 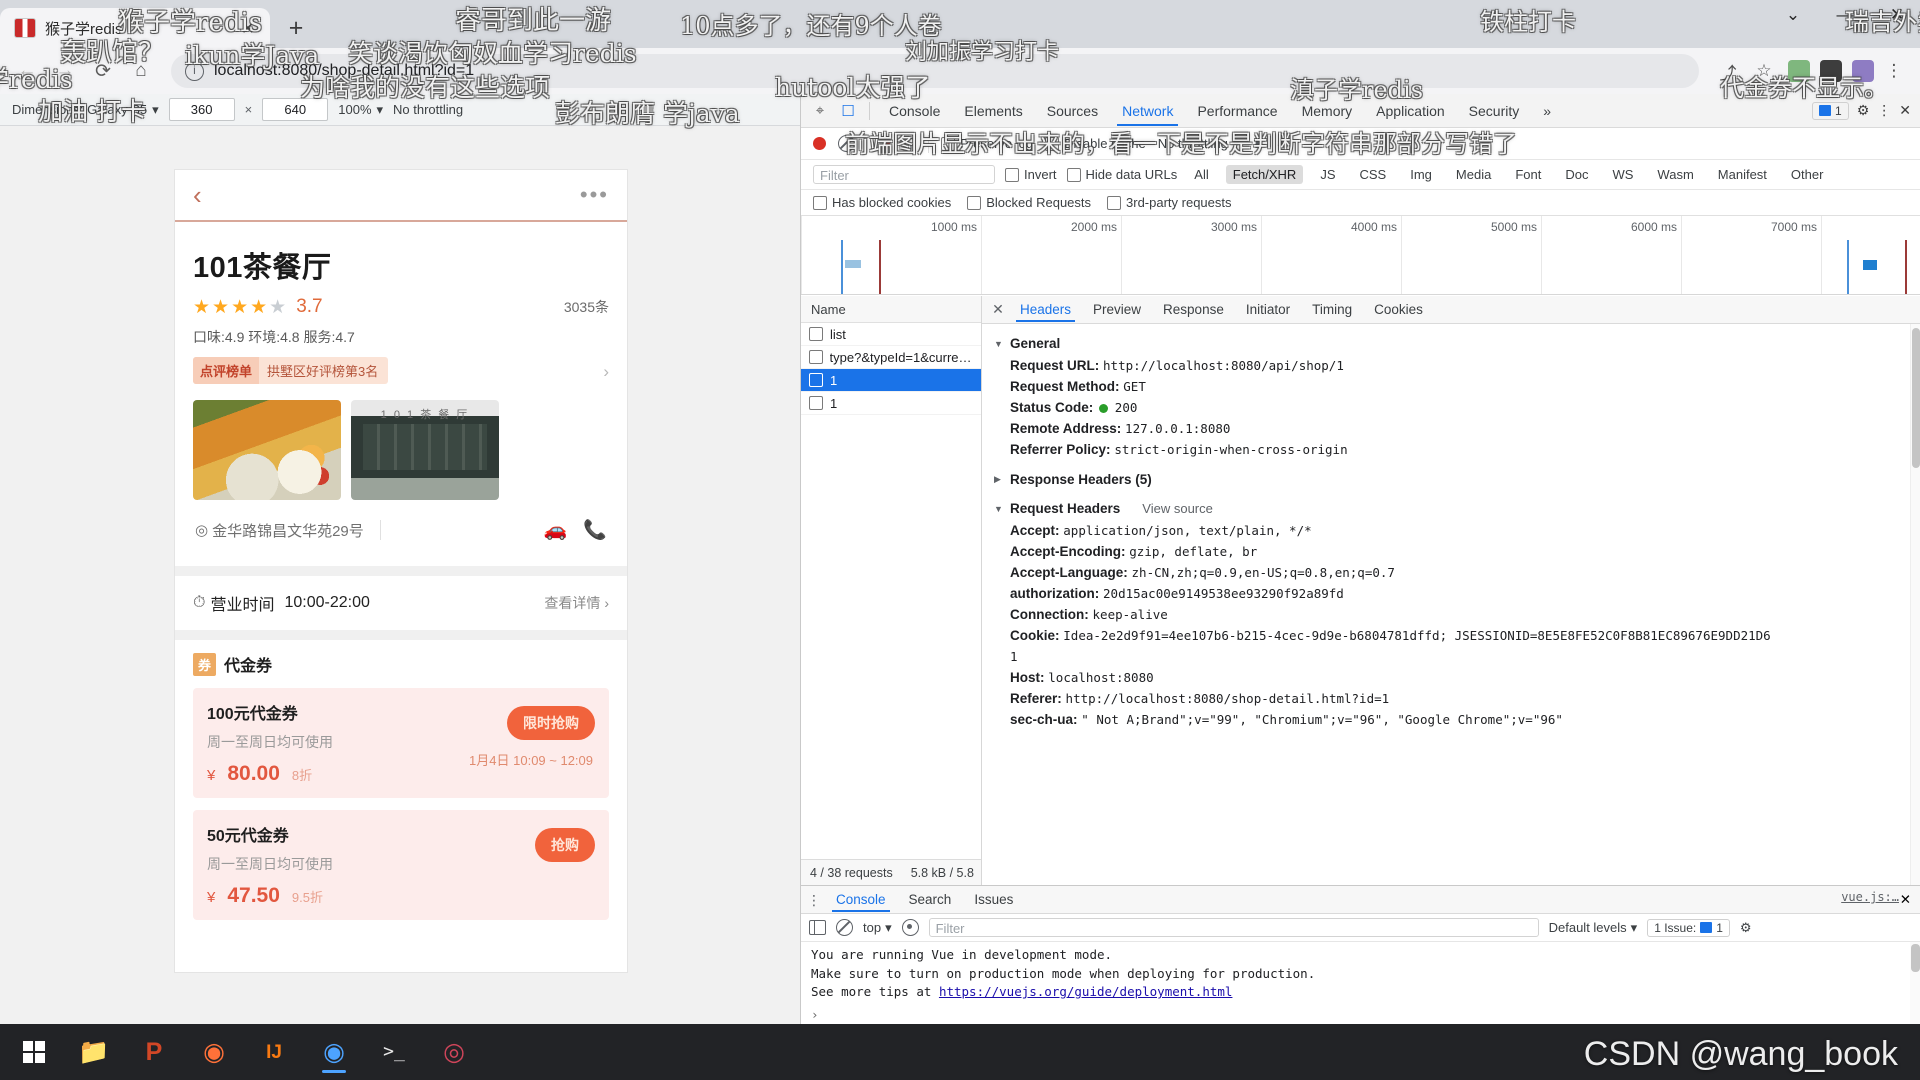 What do you see at coordinates (27, 71) in the screenshot?
I see `back-icon: ←` at bounding box center [27, 71].